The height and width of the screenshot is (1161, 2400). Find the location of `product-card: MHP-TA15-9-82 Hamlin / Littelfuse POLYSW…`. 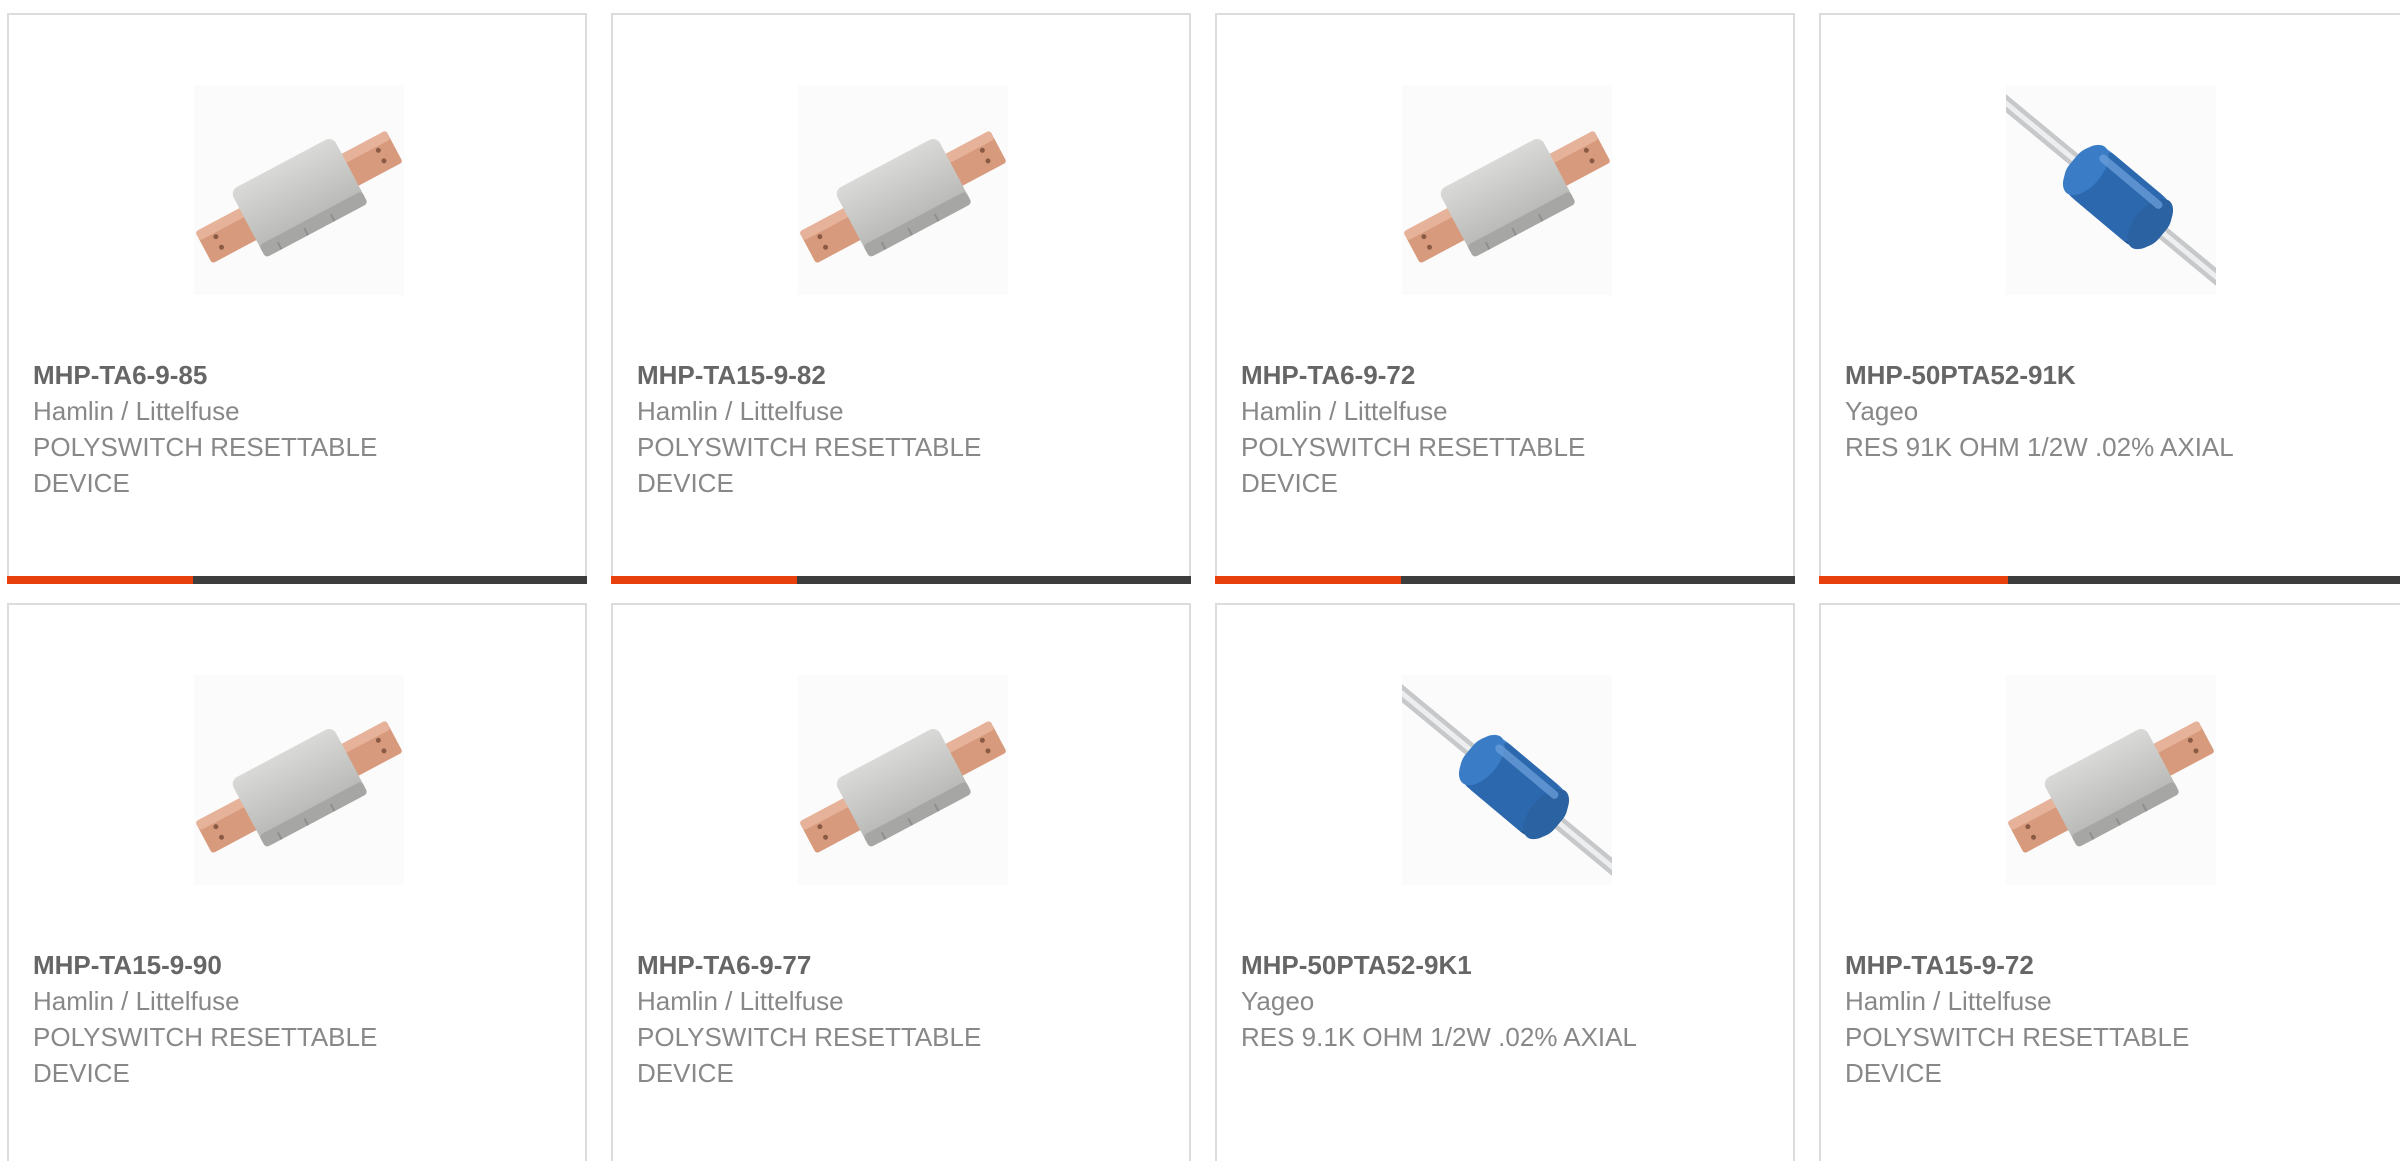

product-card: MHP-TA15-9-82 Hamlin / Littelfuse POLYSW… is located at coordinates (901, 298).